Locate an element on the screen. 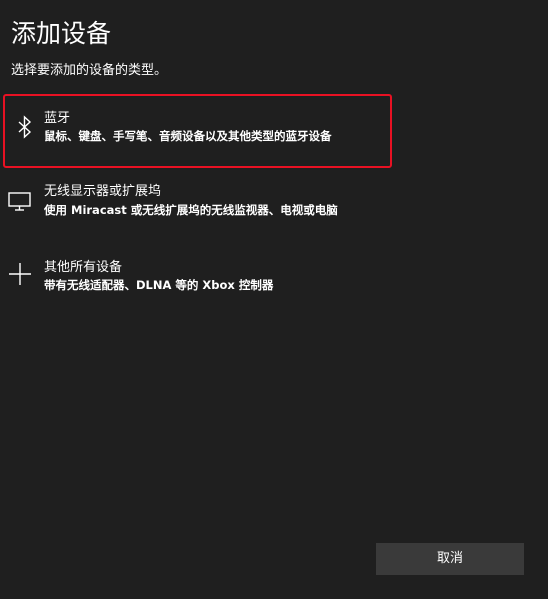 The image size is (548, 599). bluetooth-icon is located at coordinates (25, 127).